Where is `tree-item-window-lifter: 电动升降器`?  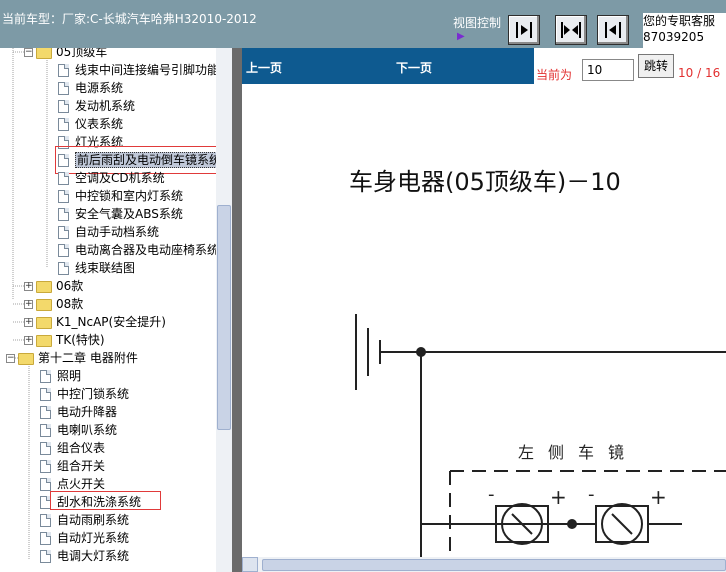
tree-item-window-lifter: 电动升降器 is located at coordinates (78, 412).